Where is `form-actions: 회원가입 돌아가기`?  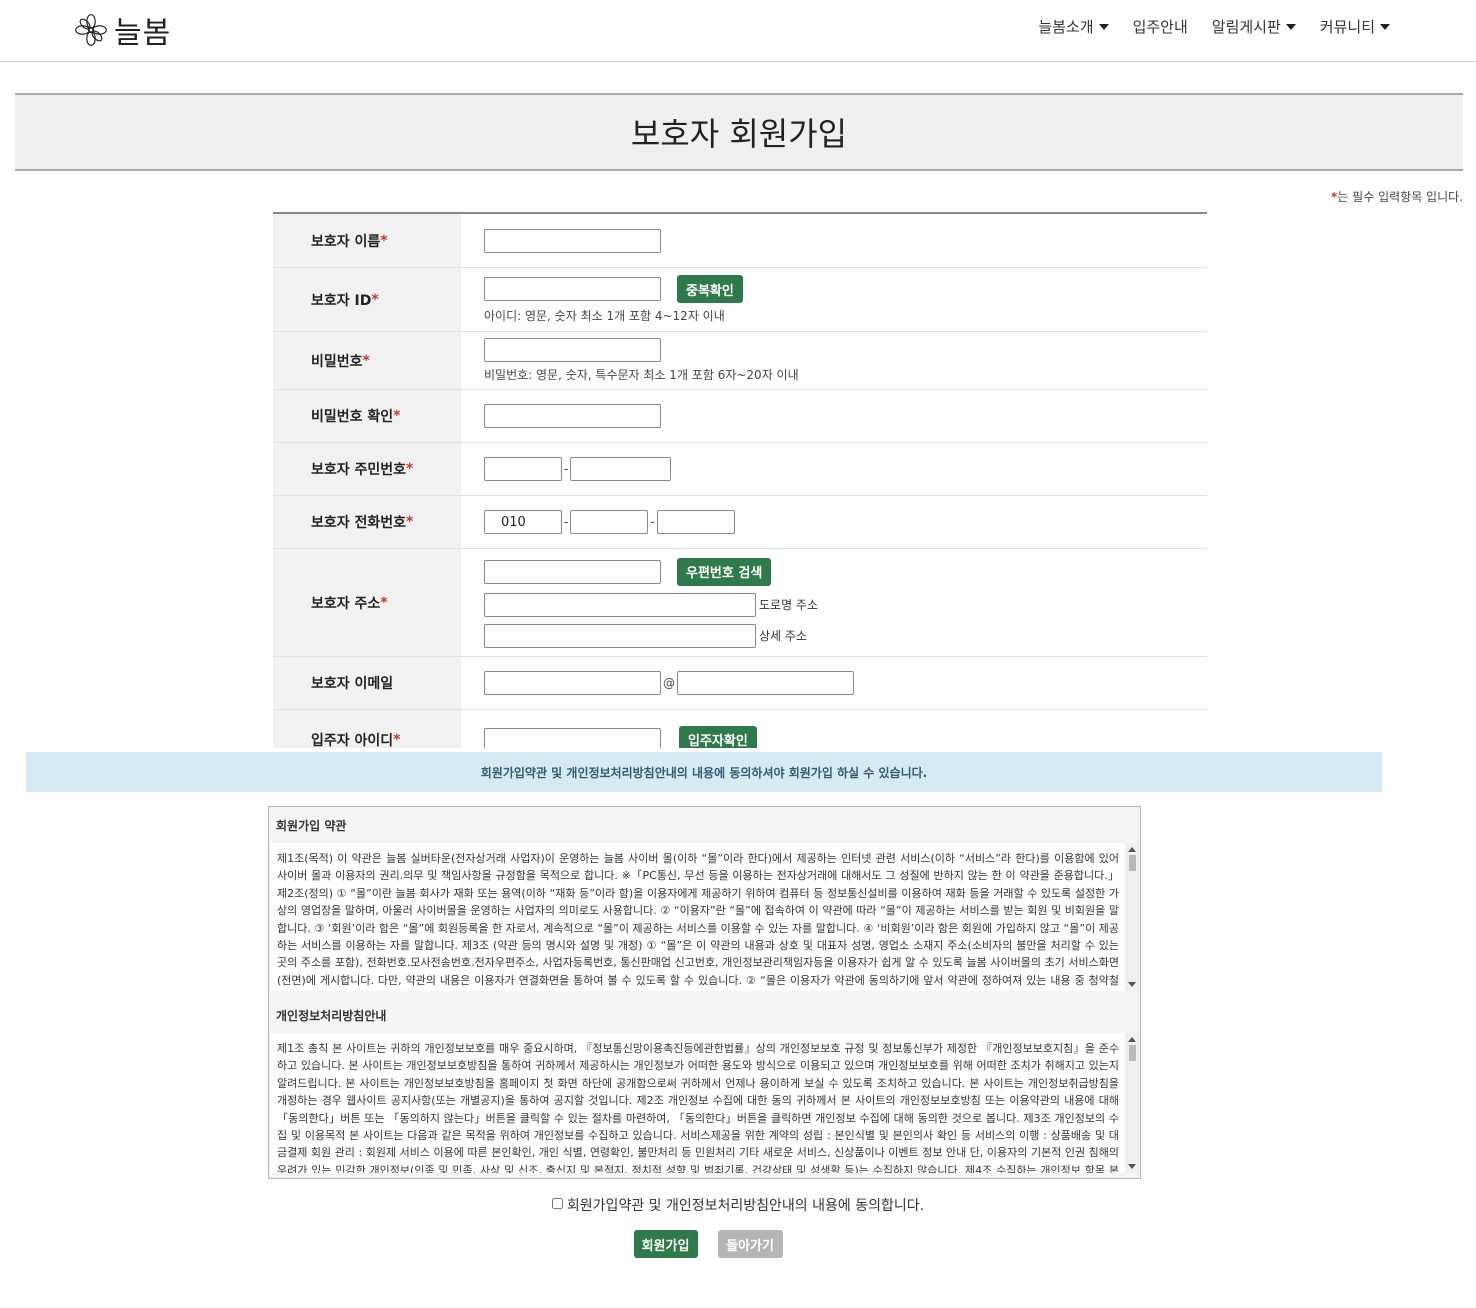 form-actions: 회원가입 돌아가기 is located at coordinates (723, 1244).